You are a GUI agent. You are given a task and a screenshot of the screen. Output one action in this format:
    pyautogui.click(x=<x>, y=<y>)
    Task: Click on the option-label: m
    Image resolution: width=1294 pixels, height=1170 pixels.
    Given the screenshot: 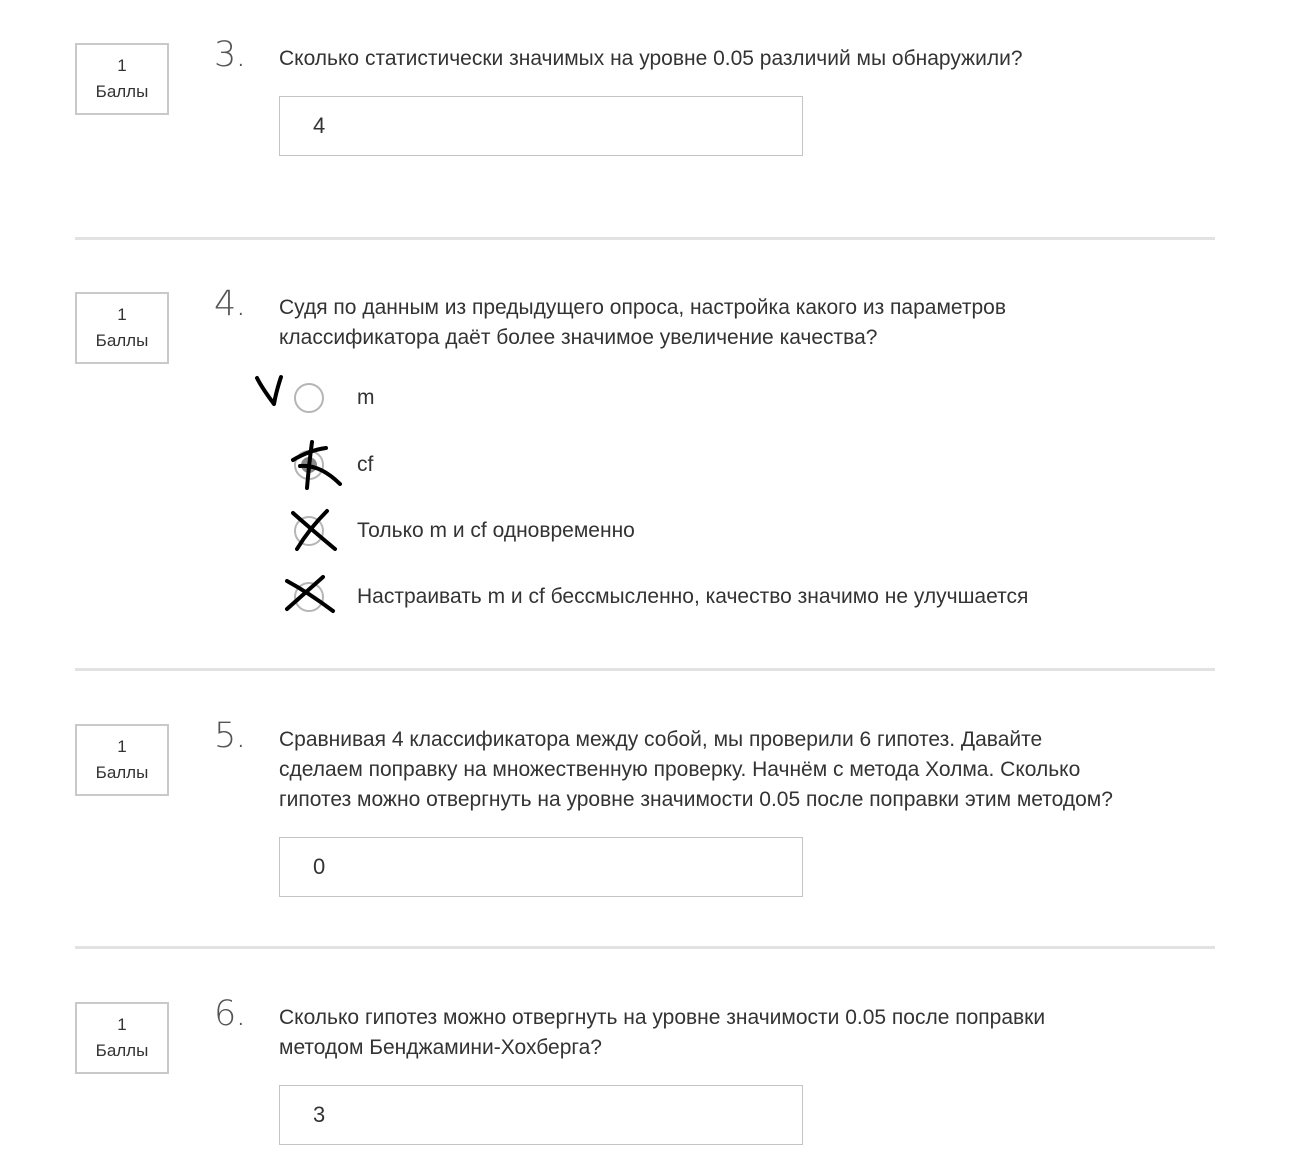 What is the action you would take?
    pyautogui.click(x=366, y=397)
    